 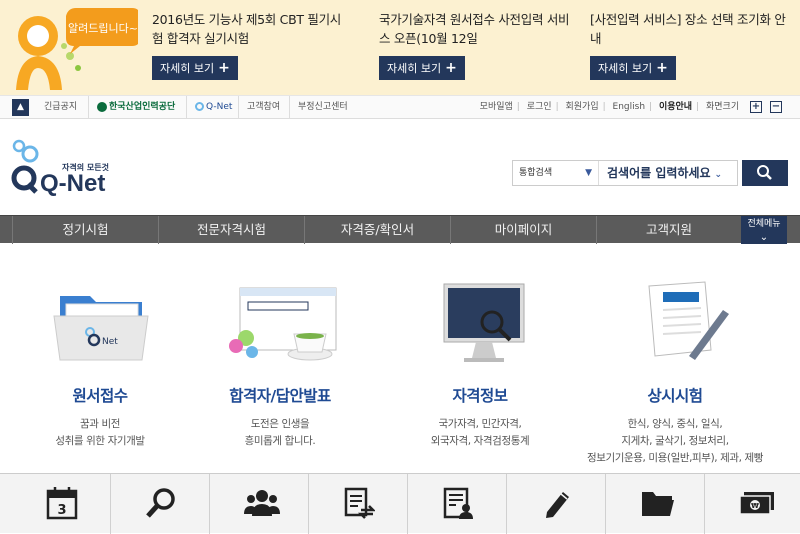 I want to click on browser-illustration-icon, so click(x=283, y=324).